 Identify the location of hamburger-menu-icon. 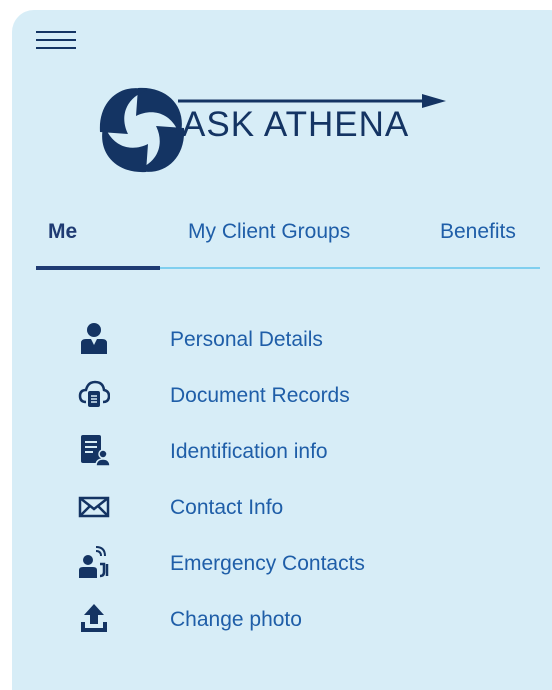
(56, 43).